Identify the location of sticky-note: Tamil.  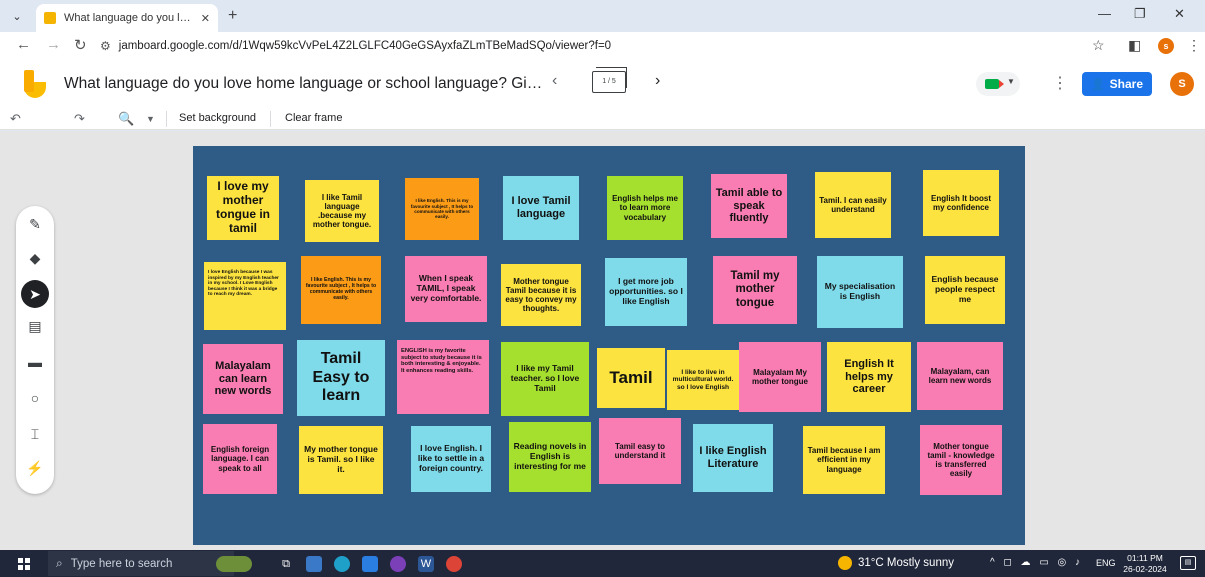
(631, 378).